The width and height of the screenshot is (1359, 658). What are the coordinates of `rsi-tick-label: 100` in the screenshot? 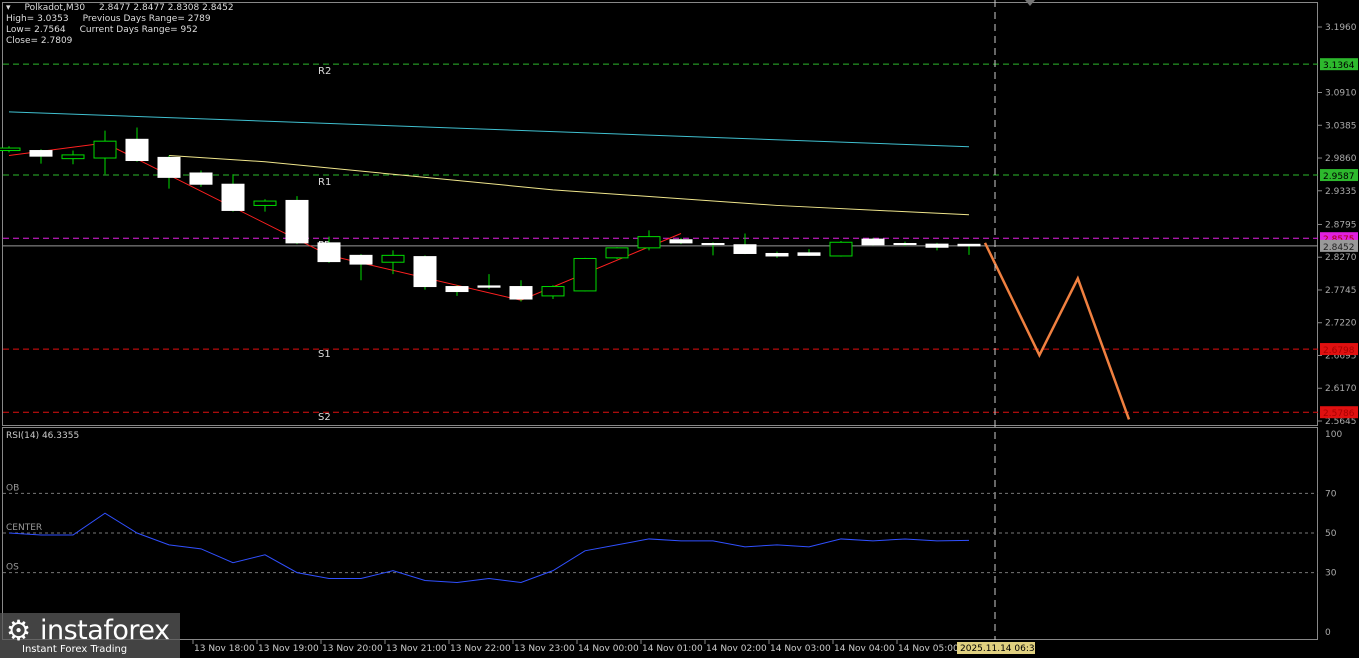 It's located at (1333, 435).